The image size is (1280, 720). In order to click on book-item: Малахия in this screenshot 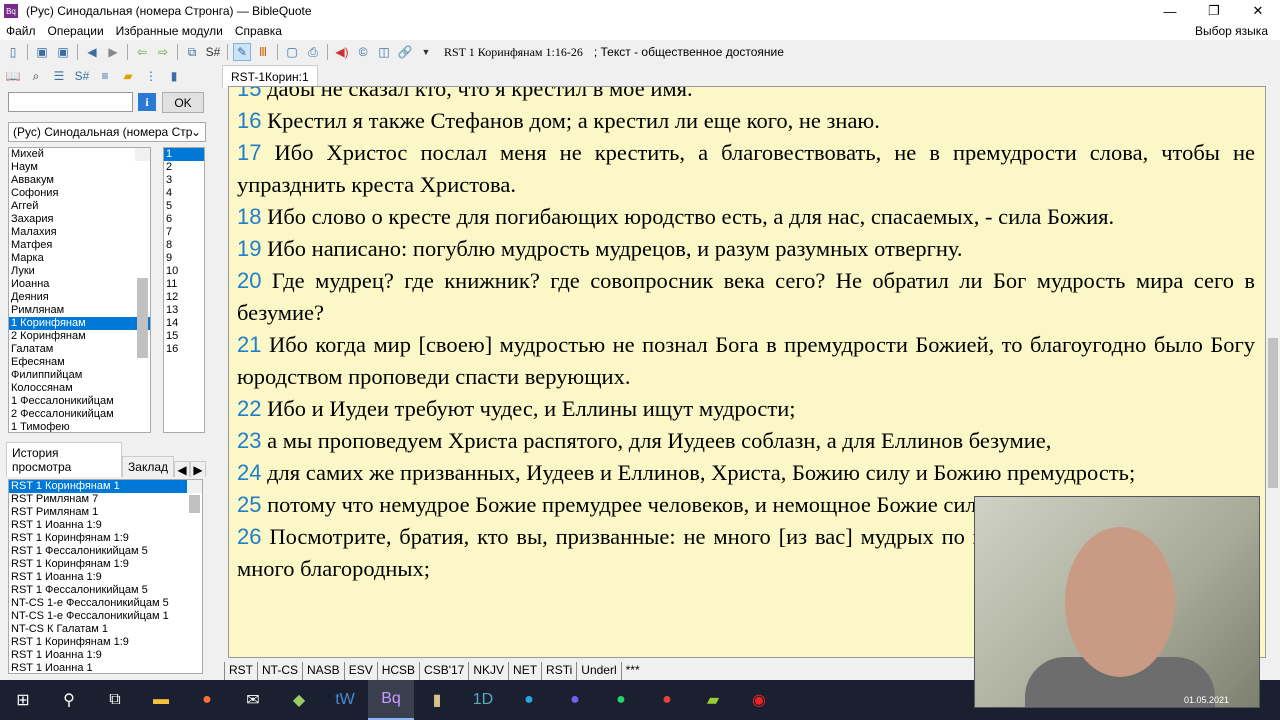, I will do `click(79, 232)`.